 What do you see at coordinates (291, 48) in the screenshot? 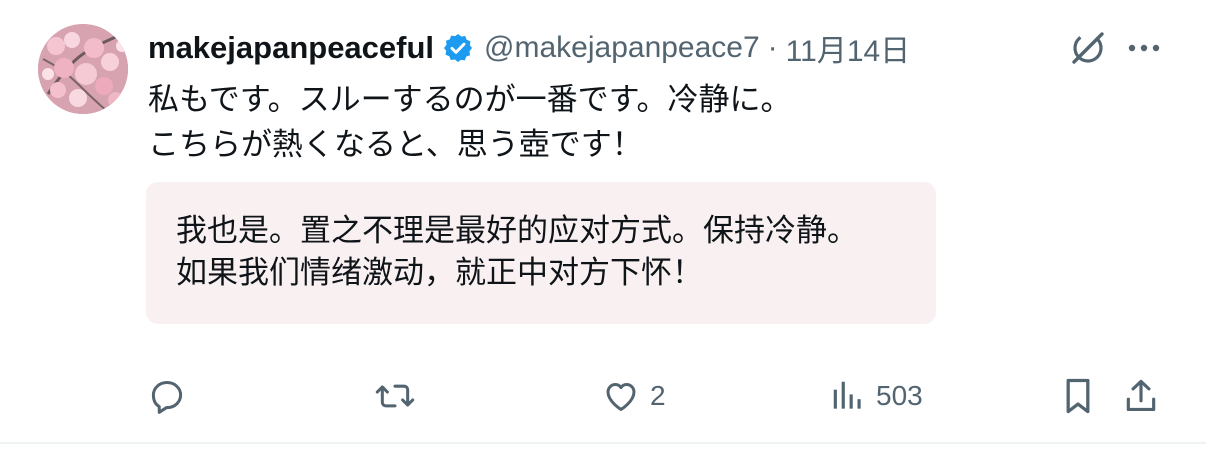
I see `display-name: makejapanpeaceful` at bounding box center [291, 48].